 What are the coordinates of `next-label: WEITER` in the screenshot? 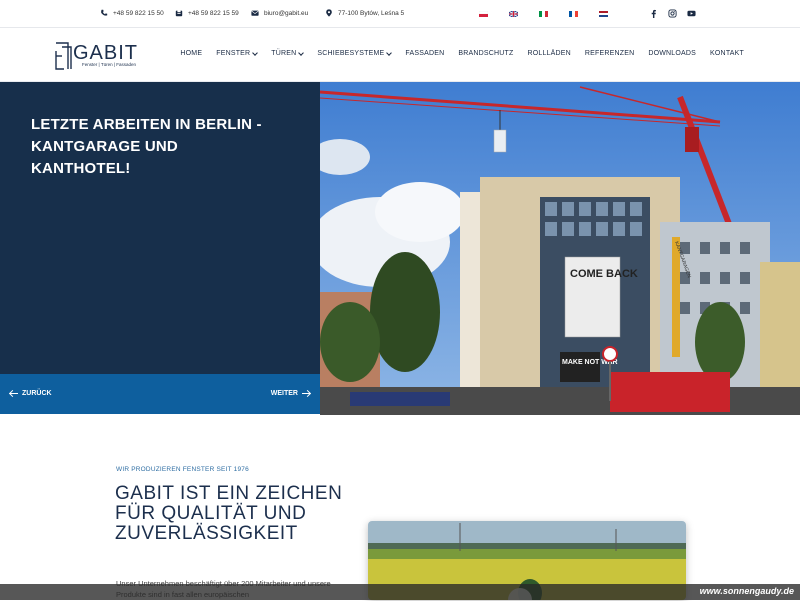 It's located at (284, 393).